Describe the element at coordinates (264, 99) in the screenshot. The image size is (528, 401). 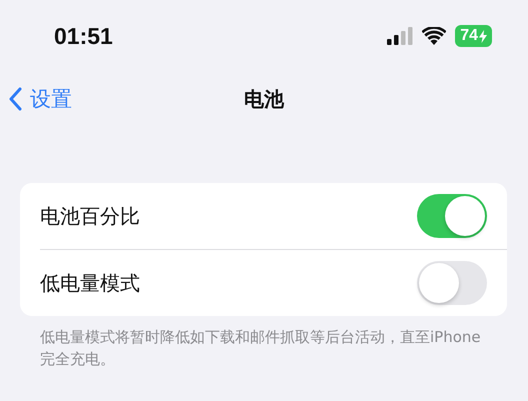
I see `page-title: 电池` at that location.